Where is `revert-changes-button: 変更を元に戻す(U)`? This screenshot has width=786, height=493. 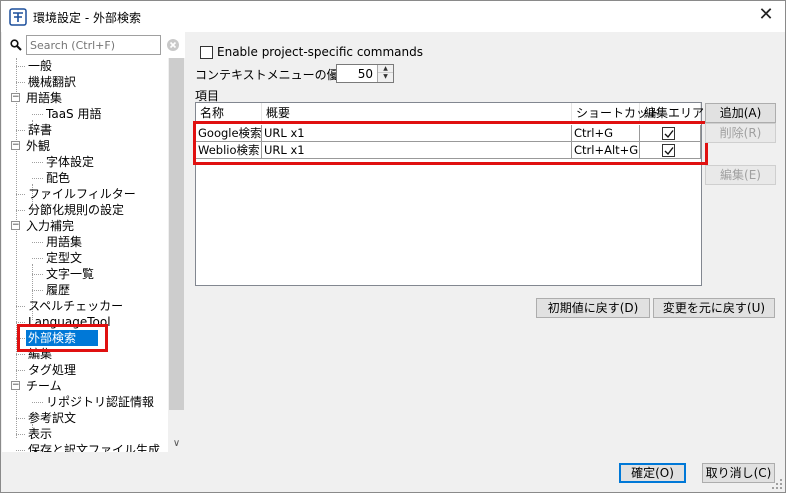 revert-changes-button: 変更を元に戻す(U) is located at coordinates (714, 308).